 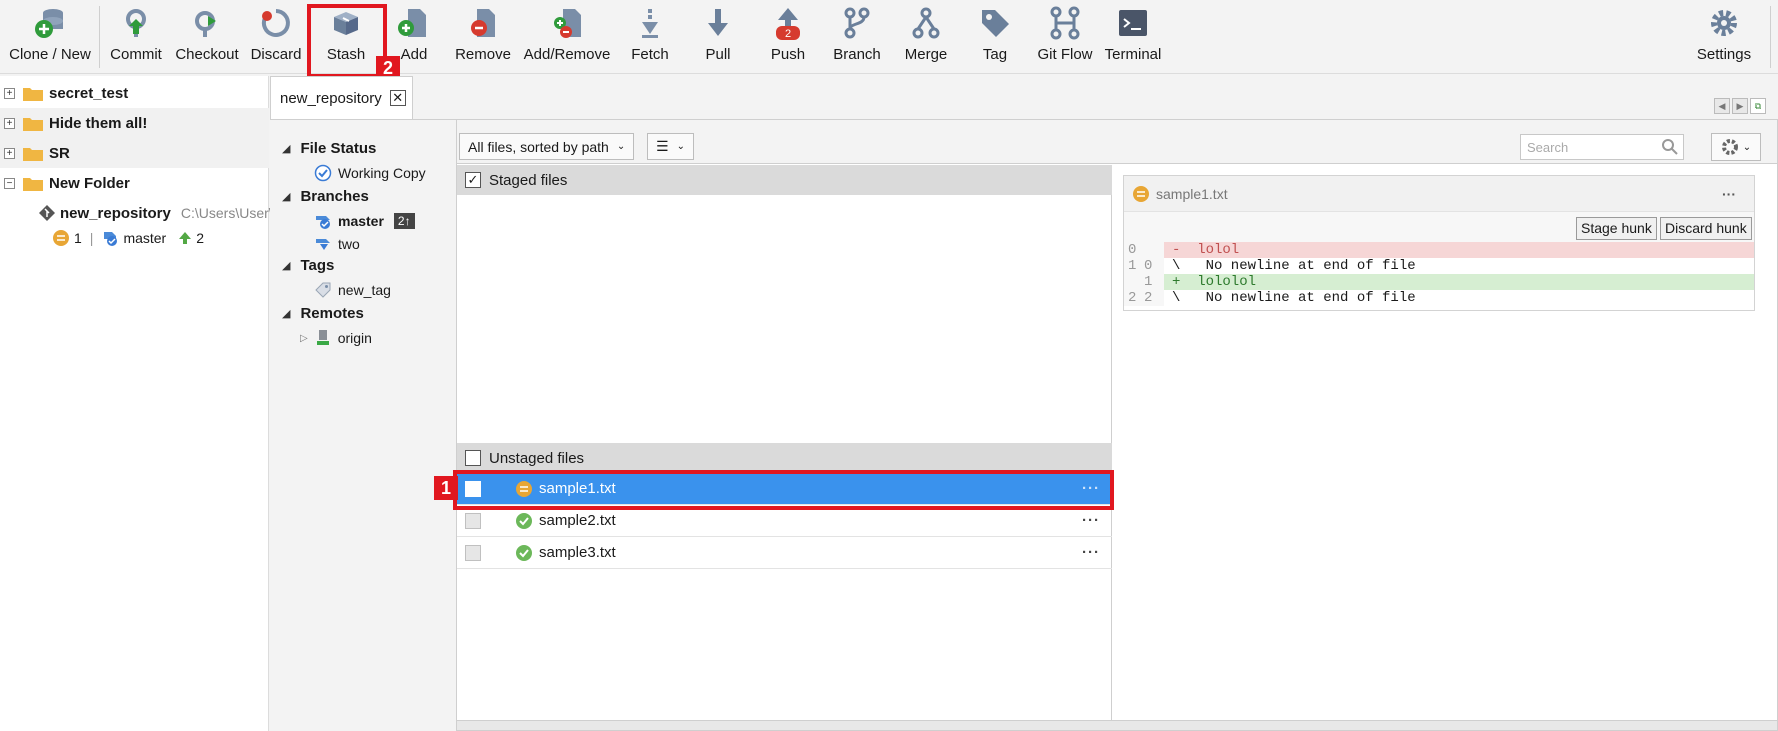 What do you see at coordinates (47, 213) in the screenshot?
I see `git-diamond-icon` at bounding box center [47, 213].